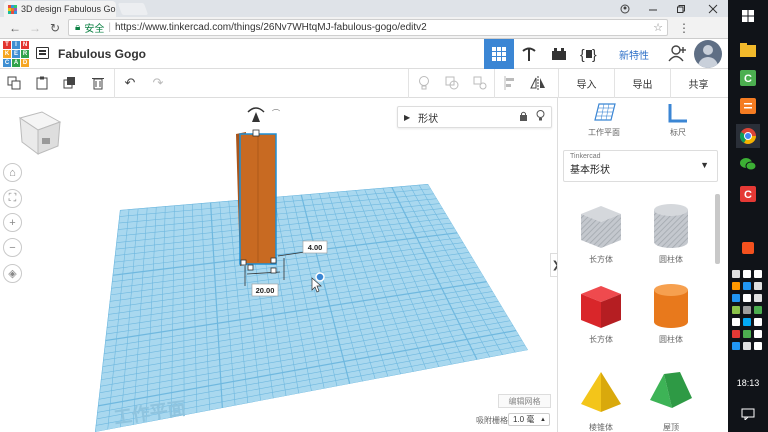  Describe the element at coordinates (748, 414) in the screenshot. I see `notification-center-icon` at that location.